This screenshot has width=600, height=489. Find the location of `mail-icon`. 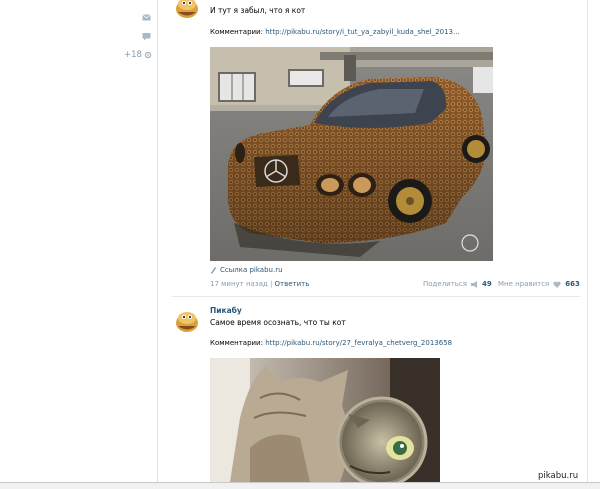

mail-icon is located at coordinates (146, 17).